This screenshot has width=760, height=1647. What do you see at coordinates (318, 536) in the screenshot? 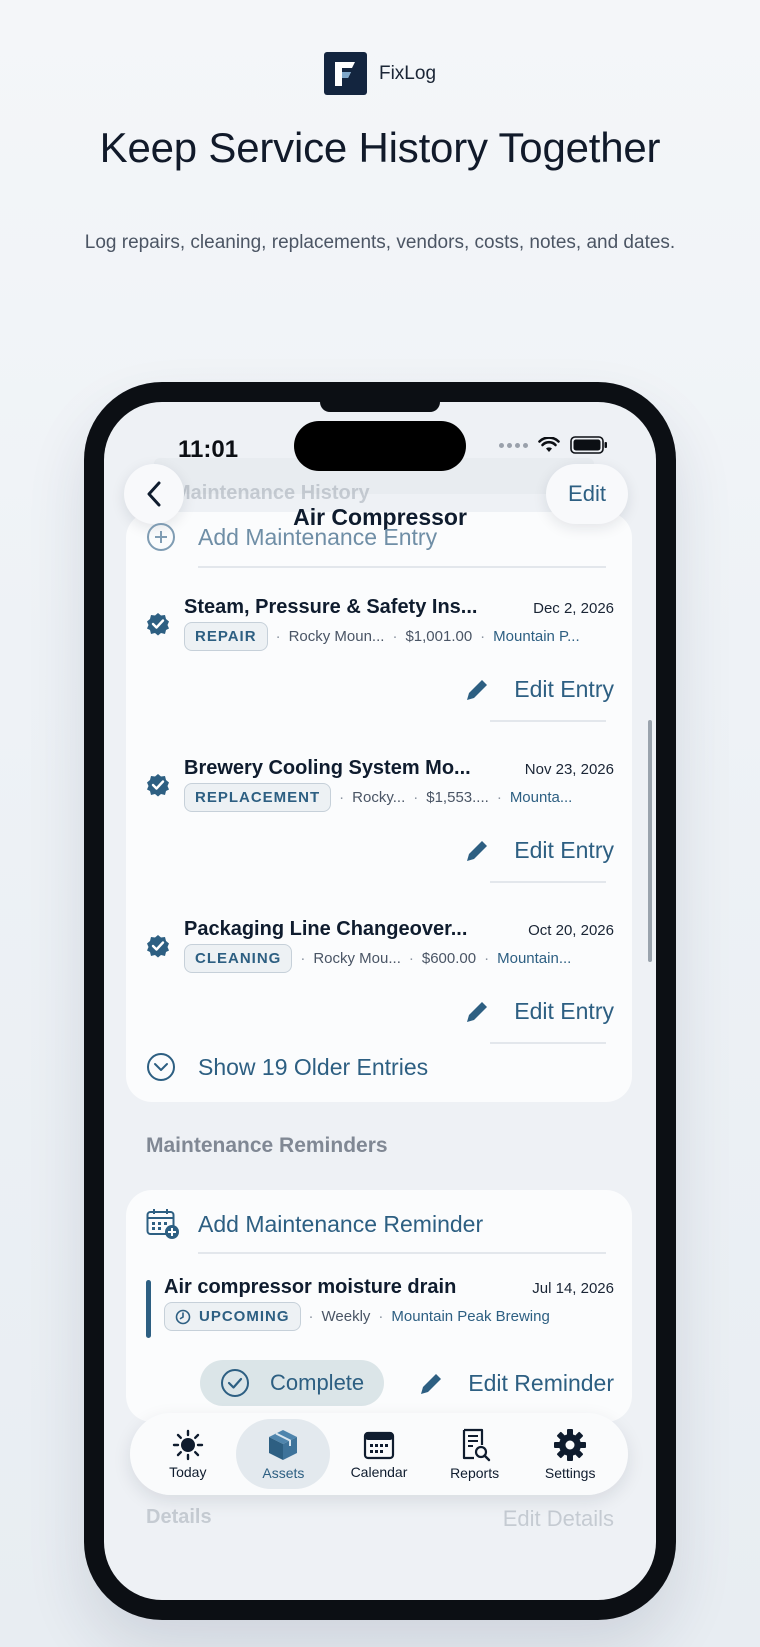
I see `add-entry-label: Add Maintenance Entry` at bounding box center [318, 536].